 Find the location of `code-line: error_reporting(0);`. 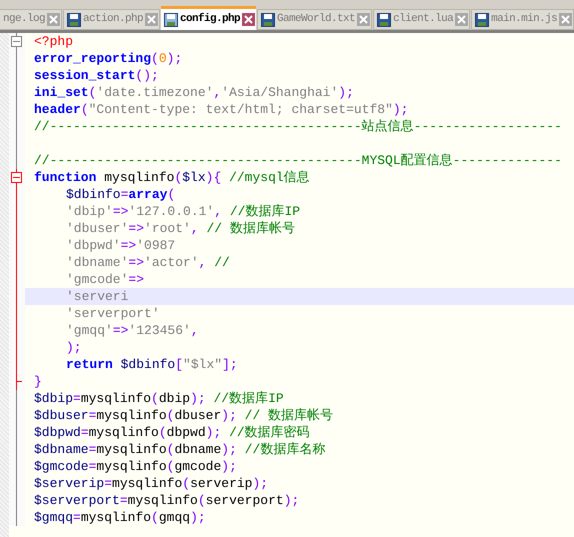

code-line: error_reporting(0); is located at coordinates (108, 58).